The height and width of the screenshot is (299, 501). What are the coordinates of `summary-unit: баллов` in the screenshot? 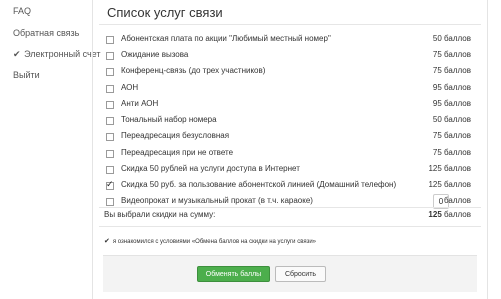 It's located at (457, 214).